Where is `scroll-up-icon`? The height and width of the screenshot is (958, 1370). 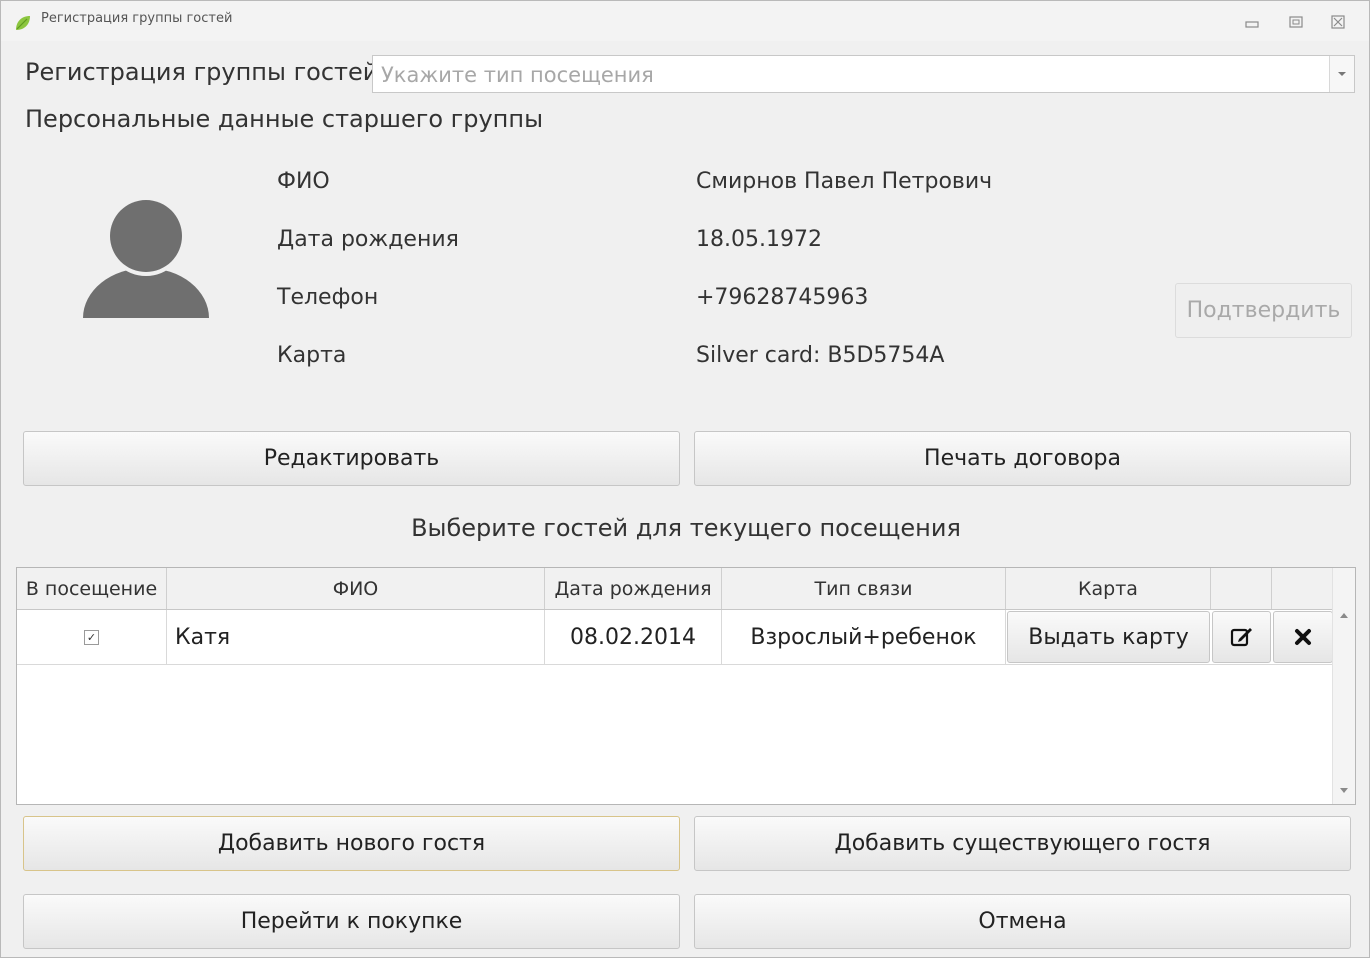
scroll-up-icon is located at coordinates (1344, 615).